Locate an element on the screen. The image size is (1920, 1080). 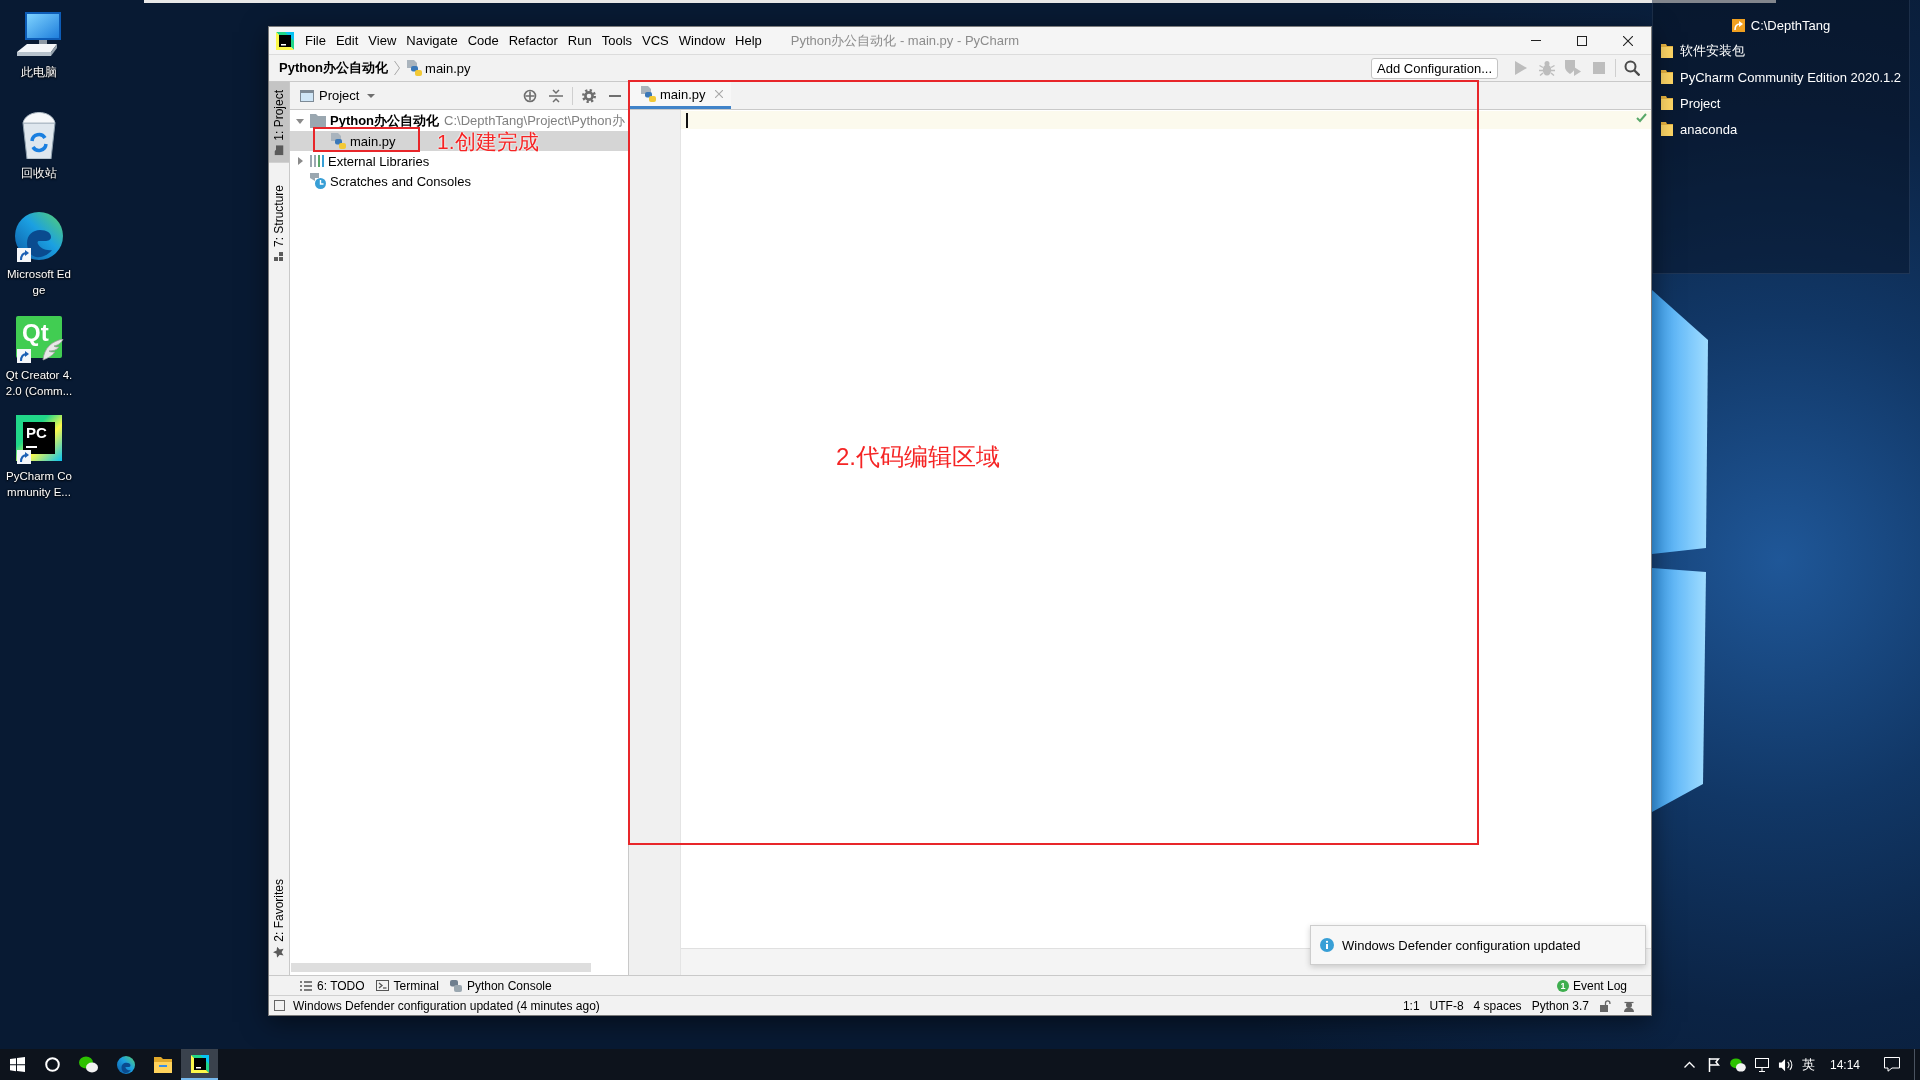
clock-time: 14:14 is located at coordinates (1844, 1064).